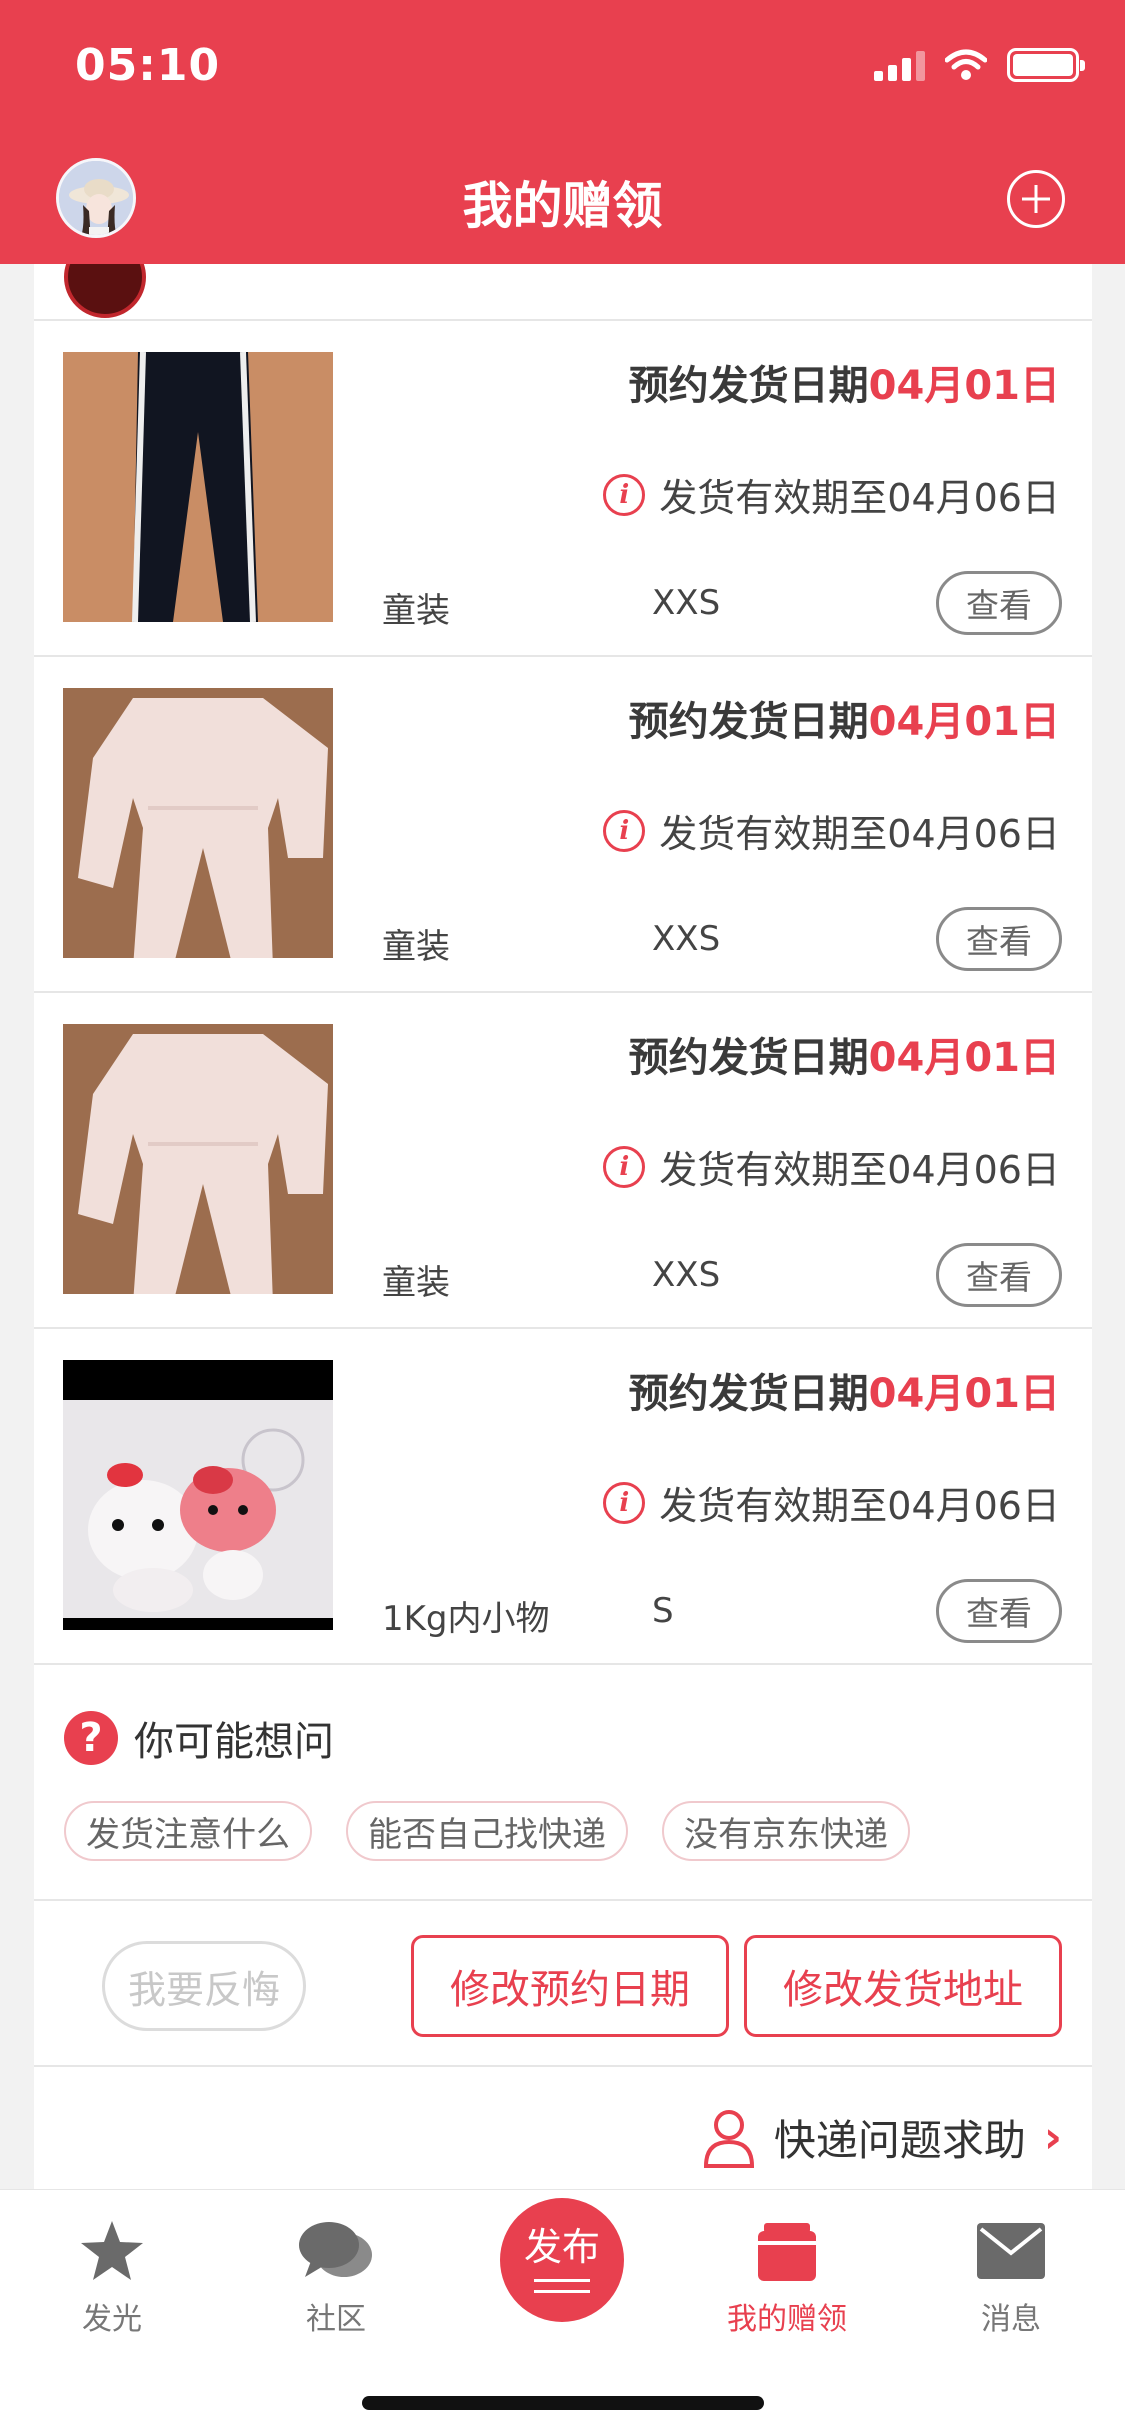 Image resolution: width=1125 pixels, height=2436 pixels. I want to click on faq-chip: 能否自己找快递, so click(487, 1831).